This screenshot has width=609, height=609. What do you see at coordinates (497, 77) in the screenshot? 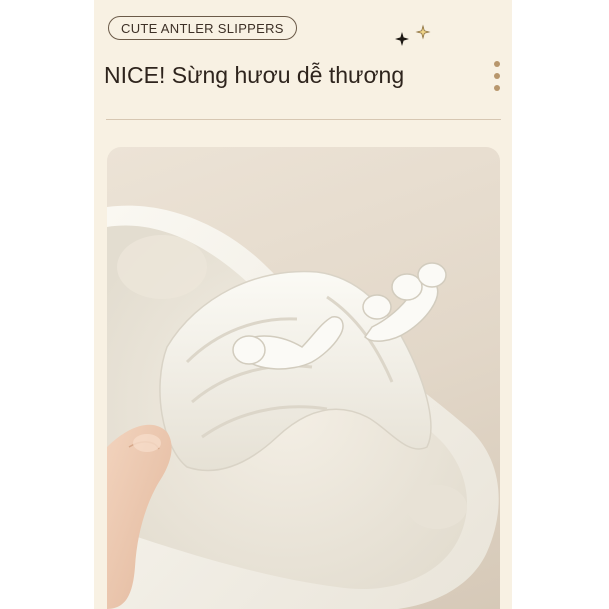
I see `more-vertical-icon` at bounding box center [497, 77].